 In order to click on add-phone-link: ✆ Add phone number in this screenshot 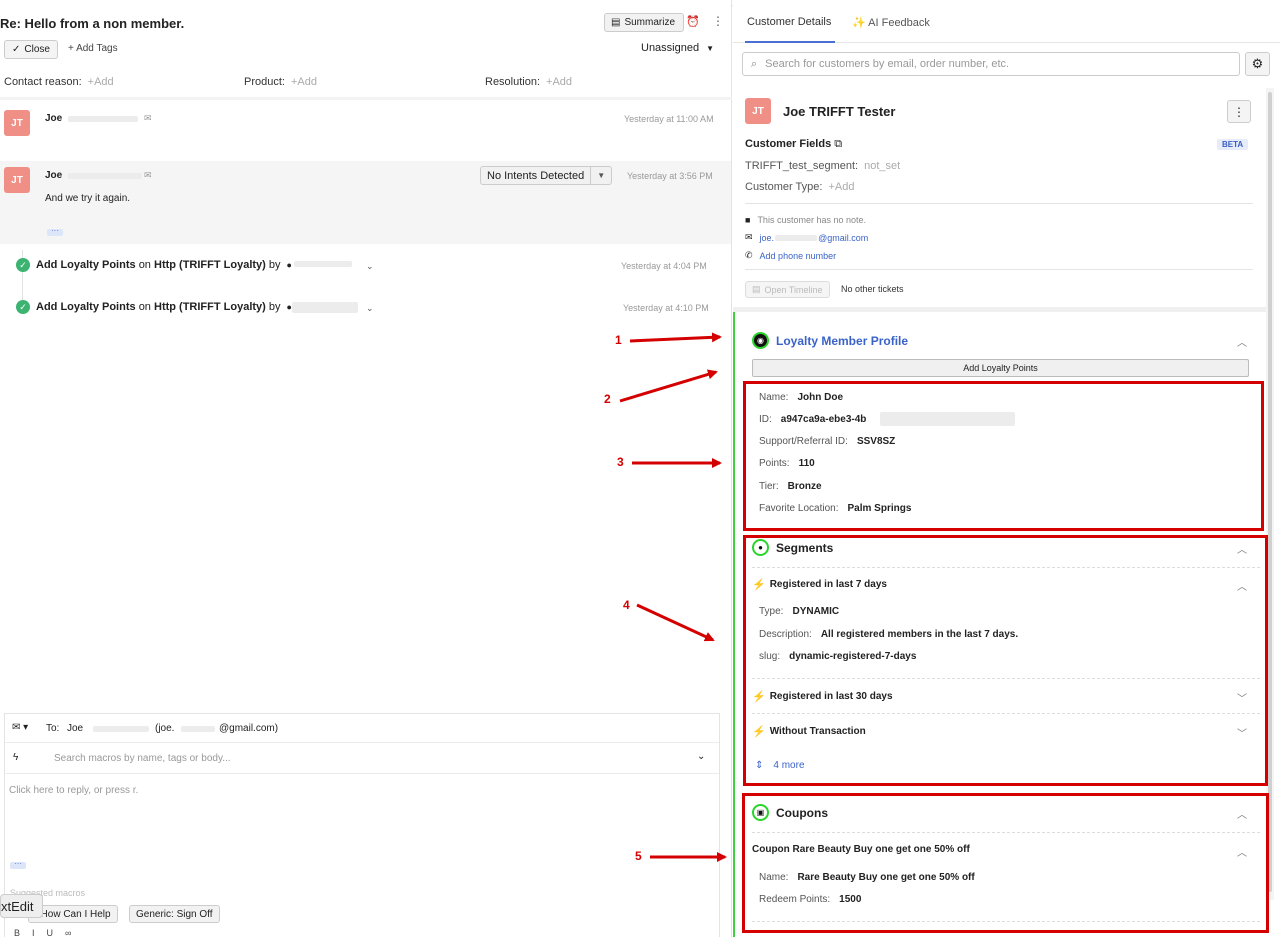, I will do `click(790, 255)`.